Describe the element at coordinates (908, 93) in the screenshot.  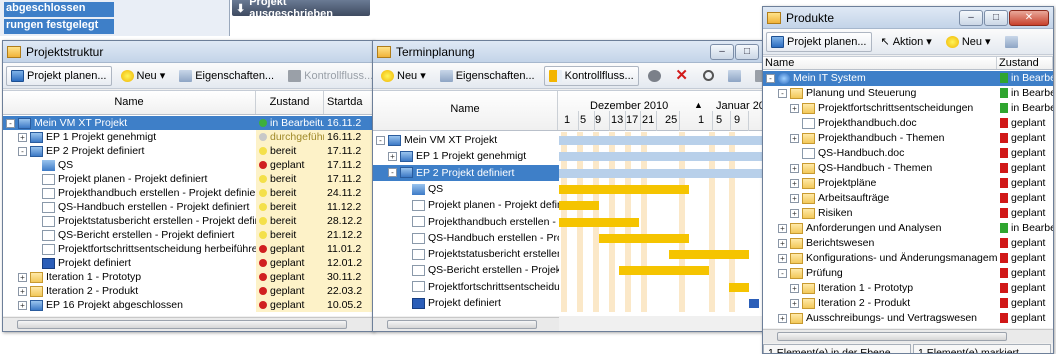
I see `table-row: - Planung und Steuerung in Bearbeitu` at that location.